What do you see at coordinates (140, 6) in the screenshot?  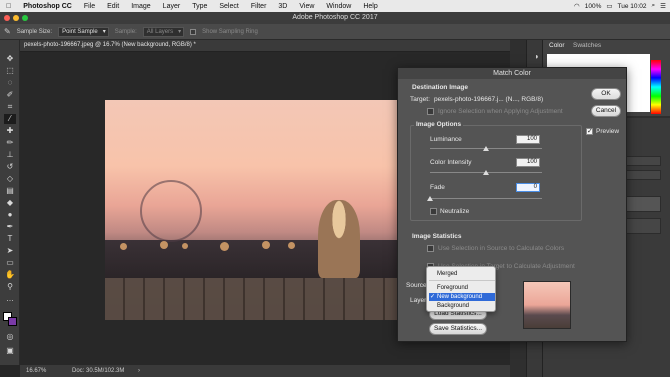 I see `menu-image: Image` at bounding box center [140, 6].